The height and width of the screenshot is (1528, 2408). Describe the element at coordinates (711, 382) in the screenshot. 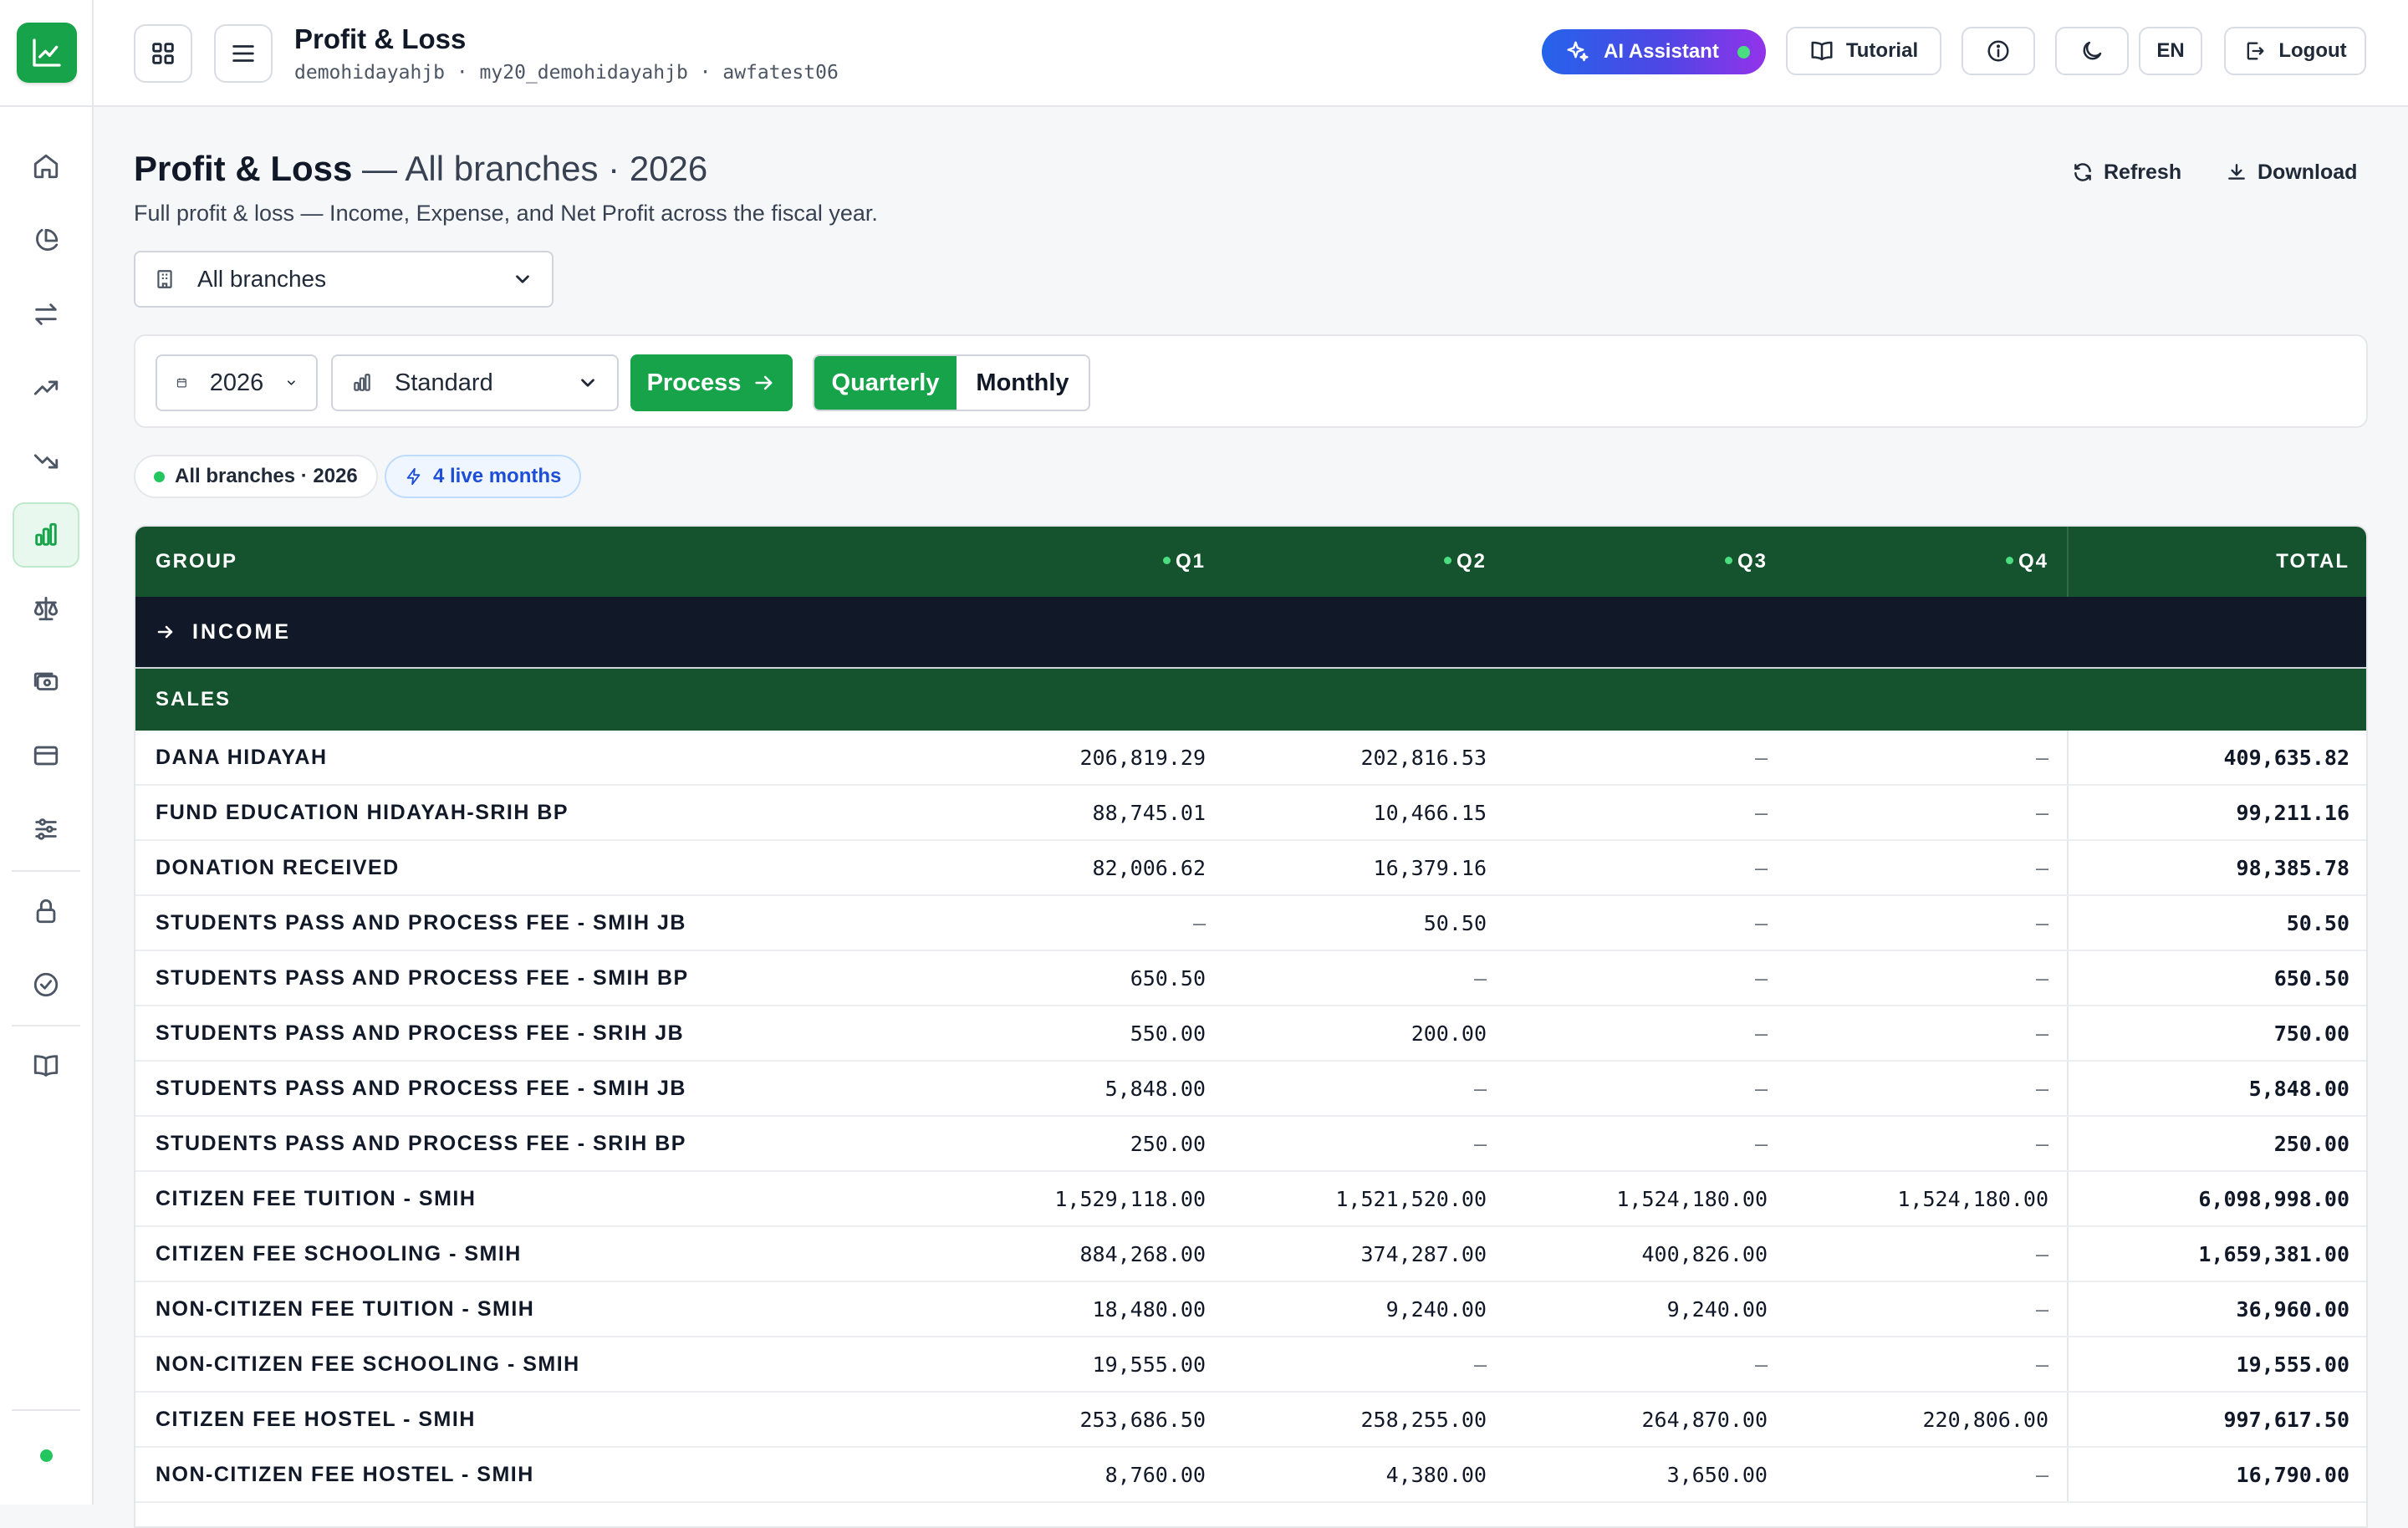

I see `process-button: Process` at that location.